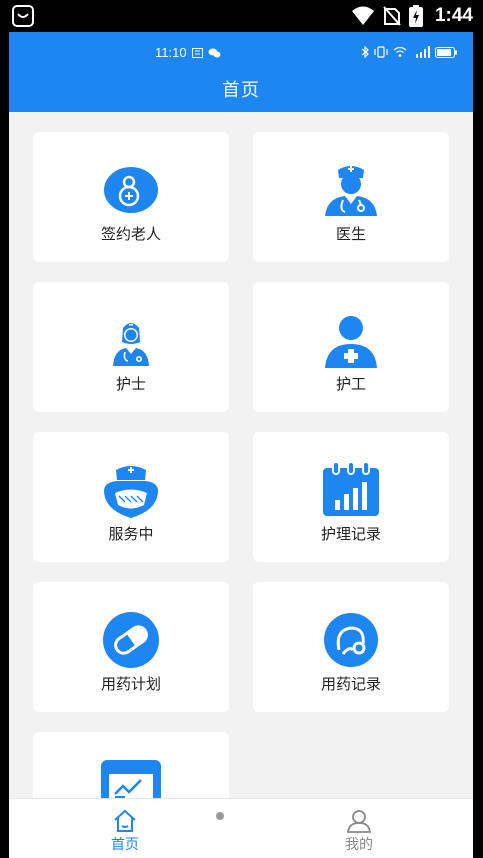 The height and width of the screenshot is (858, 483). I want to click on menu-card-caregiver: 护工, so click(351, 347).